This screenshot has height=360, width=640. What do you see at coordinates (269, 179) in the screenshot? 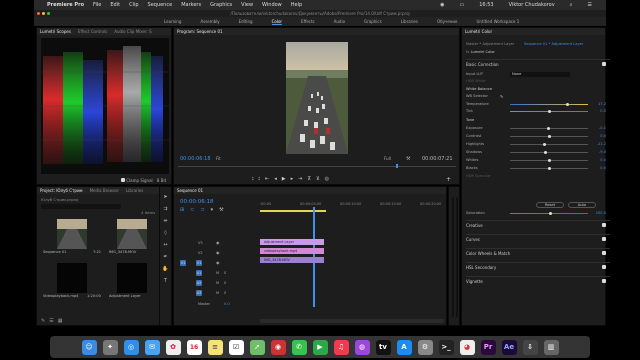
I see `go-to-in-icon: ⇤` at bounding box center [269, 179].